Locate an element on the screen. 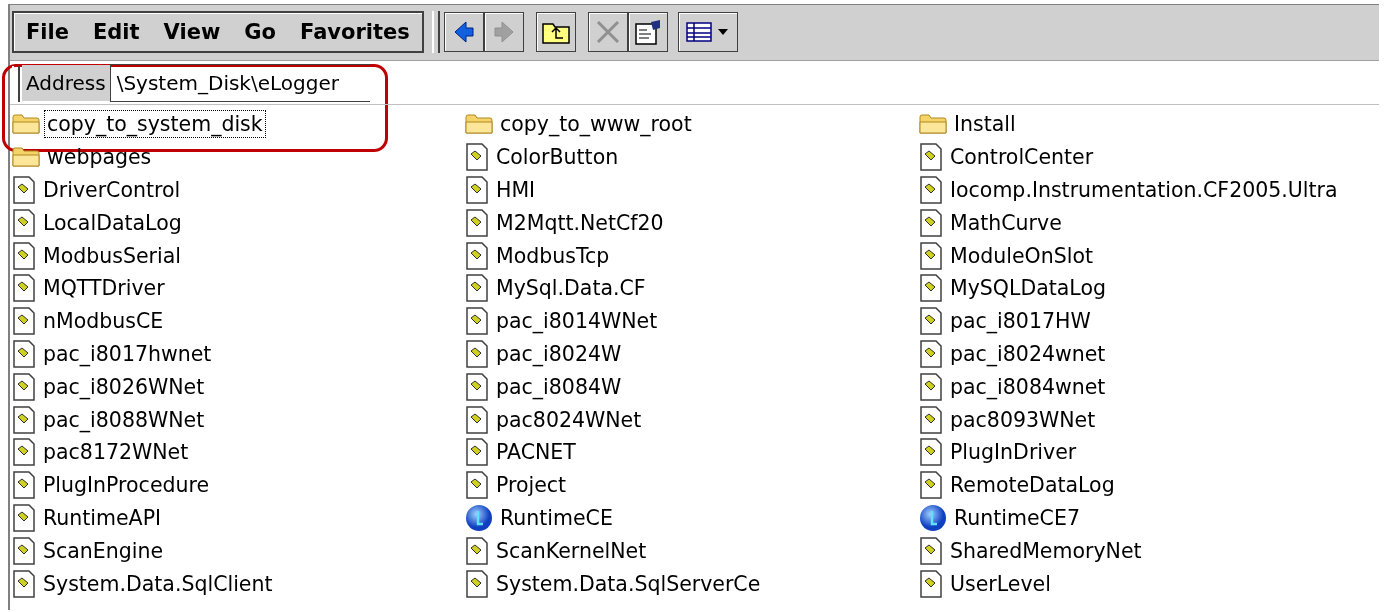 The height and width of the screenshot is (612, 1389). file-name: ScanKernelNet is located at coordinates (571, 550).